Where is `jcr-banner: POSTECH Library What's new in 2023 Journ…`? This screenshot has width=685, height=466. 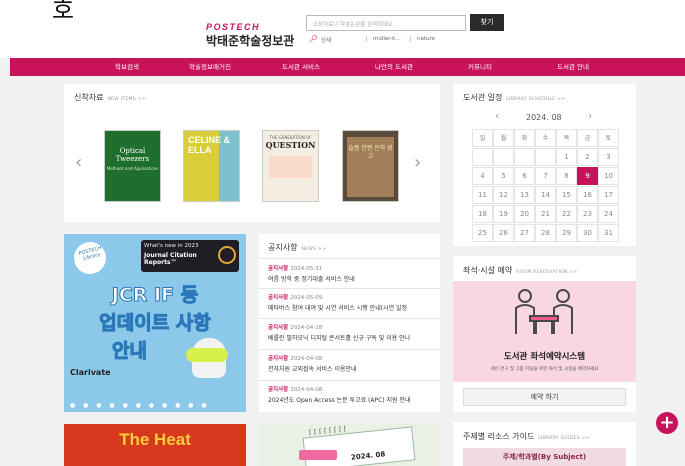
jcr-banner: POSTECH Library What's new in 2023 Journ… is located at coordinates (155, 323).